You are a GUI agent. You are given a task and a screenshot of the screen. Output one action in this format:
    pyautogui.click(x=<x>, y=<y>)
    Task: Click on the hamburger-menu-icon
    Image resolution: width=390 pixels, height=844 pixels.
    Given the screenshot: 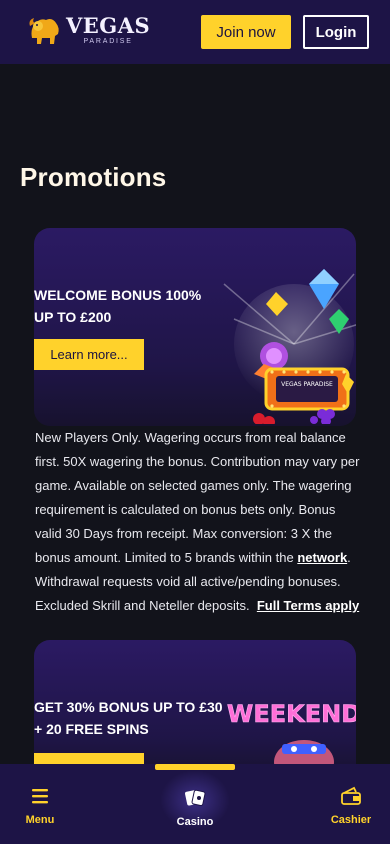 What is the action you would take?
    pyautogui.click(x=40, y=796)
    